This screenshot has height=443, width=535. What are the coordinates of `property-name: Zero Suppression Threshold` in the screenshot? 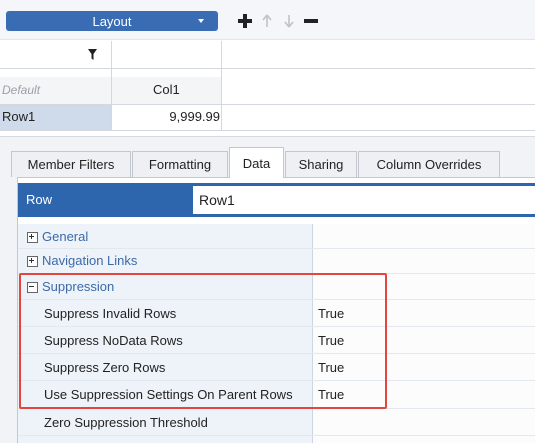 It's located at (126, 422).